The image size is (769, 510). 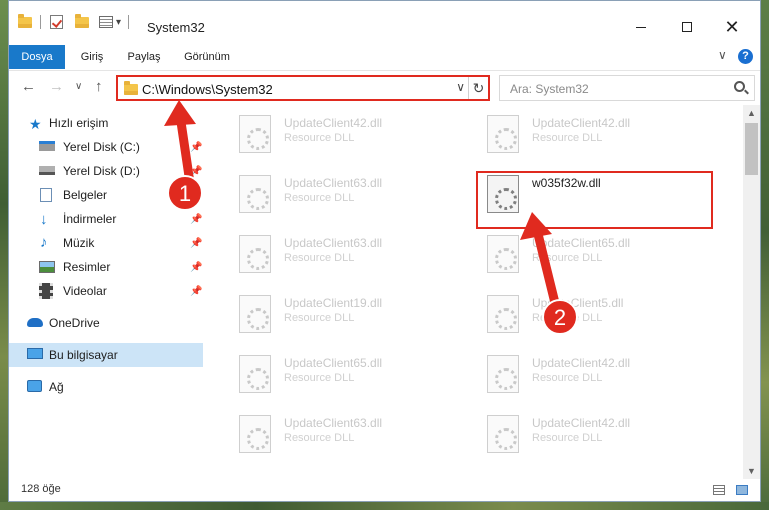 What do you see at coordinates (144, 57) in the screenshot?
I see `tab-share: Paylaş` at bounding box center [144, 57].